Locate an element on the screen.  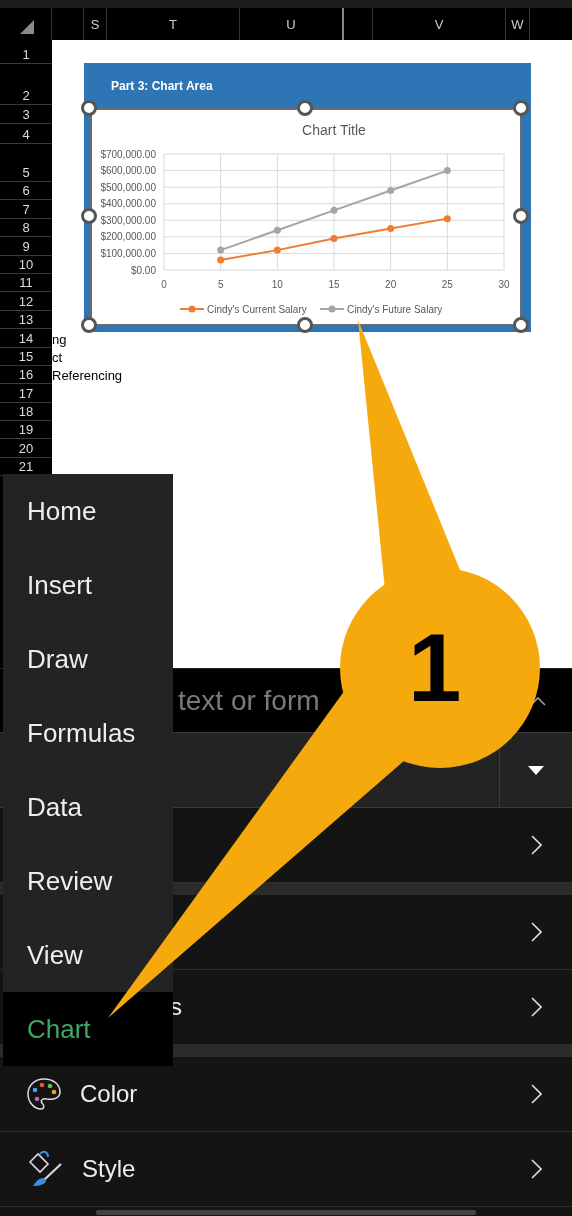
row-label: Color is located at coordinates (109, 1094).